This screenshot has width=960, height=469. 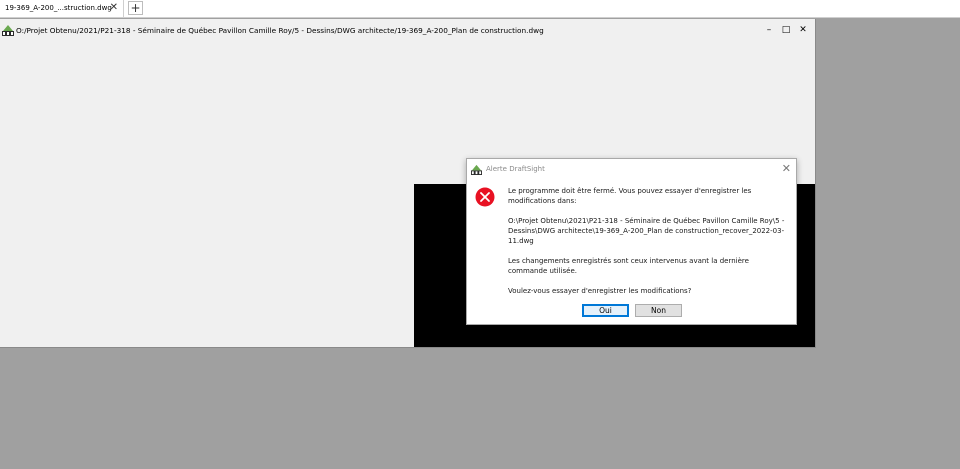 I want to click on close-window-button: ✕, so click(x=803, y=31).